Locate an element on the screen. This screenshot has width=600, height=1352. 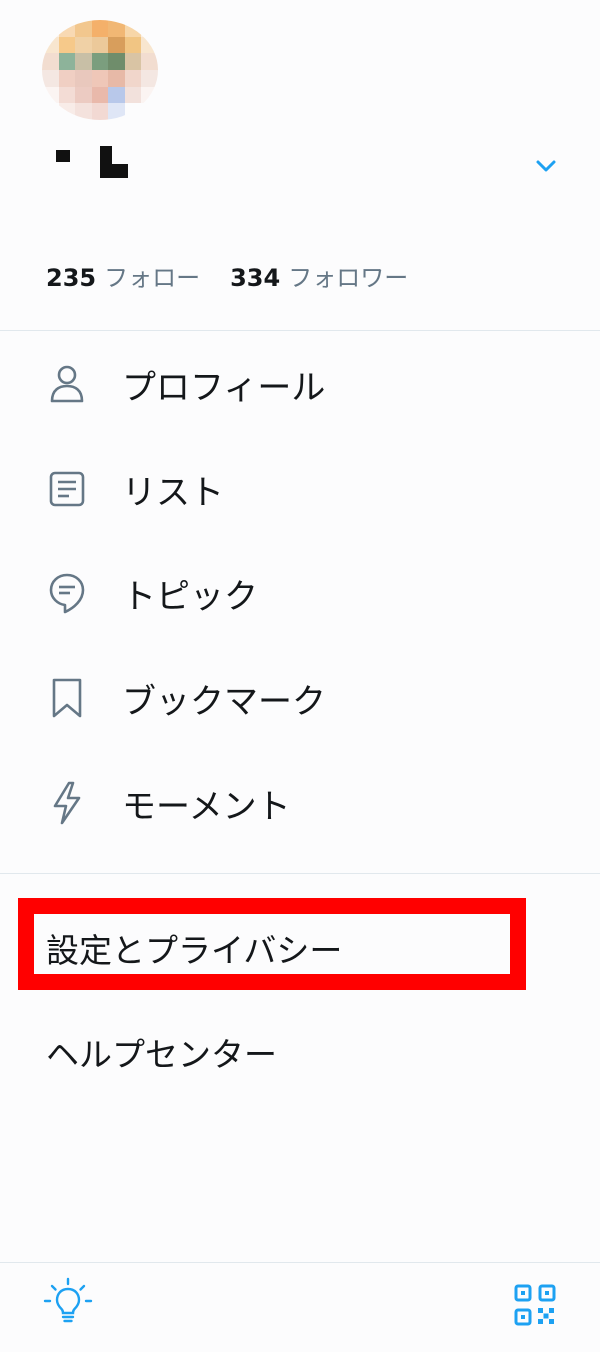
topic-icon is located at coordinates (67, 593).